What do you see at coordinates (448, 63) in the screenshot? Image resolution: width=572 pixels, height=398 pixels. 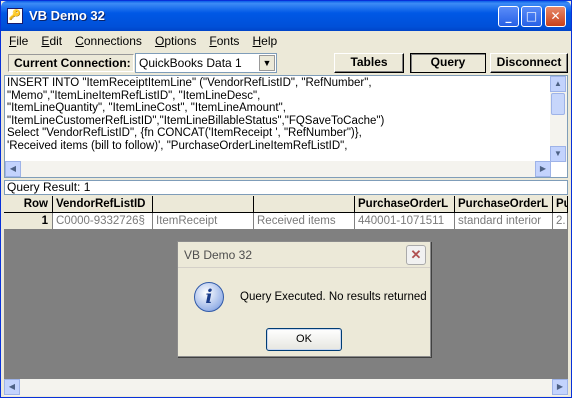 I see `query-button: Query` at bounding box center [448, 63].